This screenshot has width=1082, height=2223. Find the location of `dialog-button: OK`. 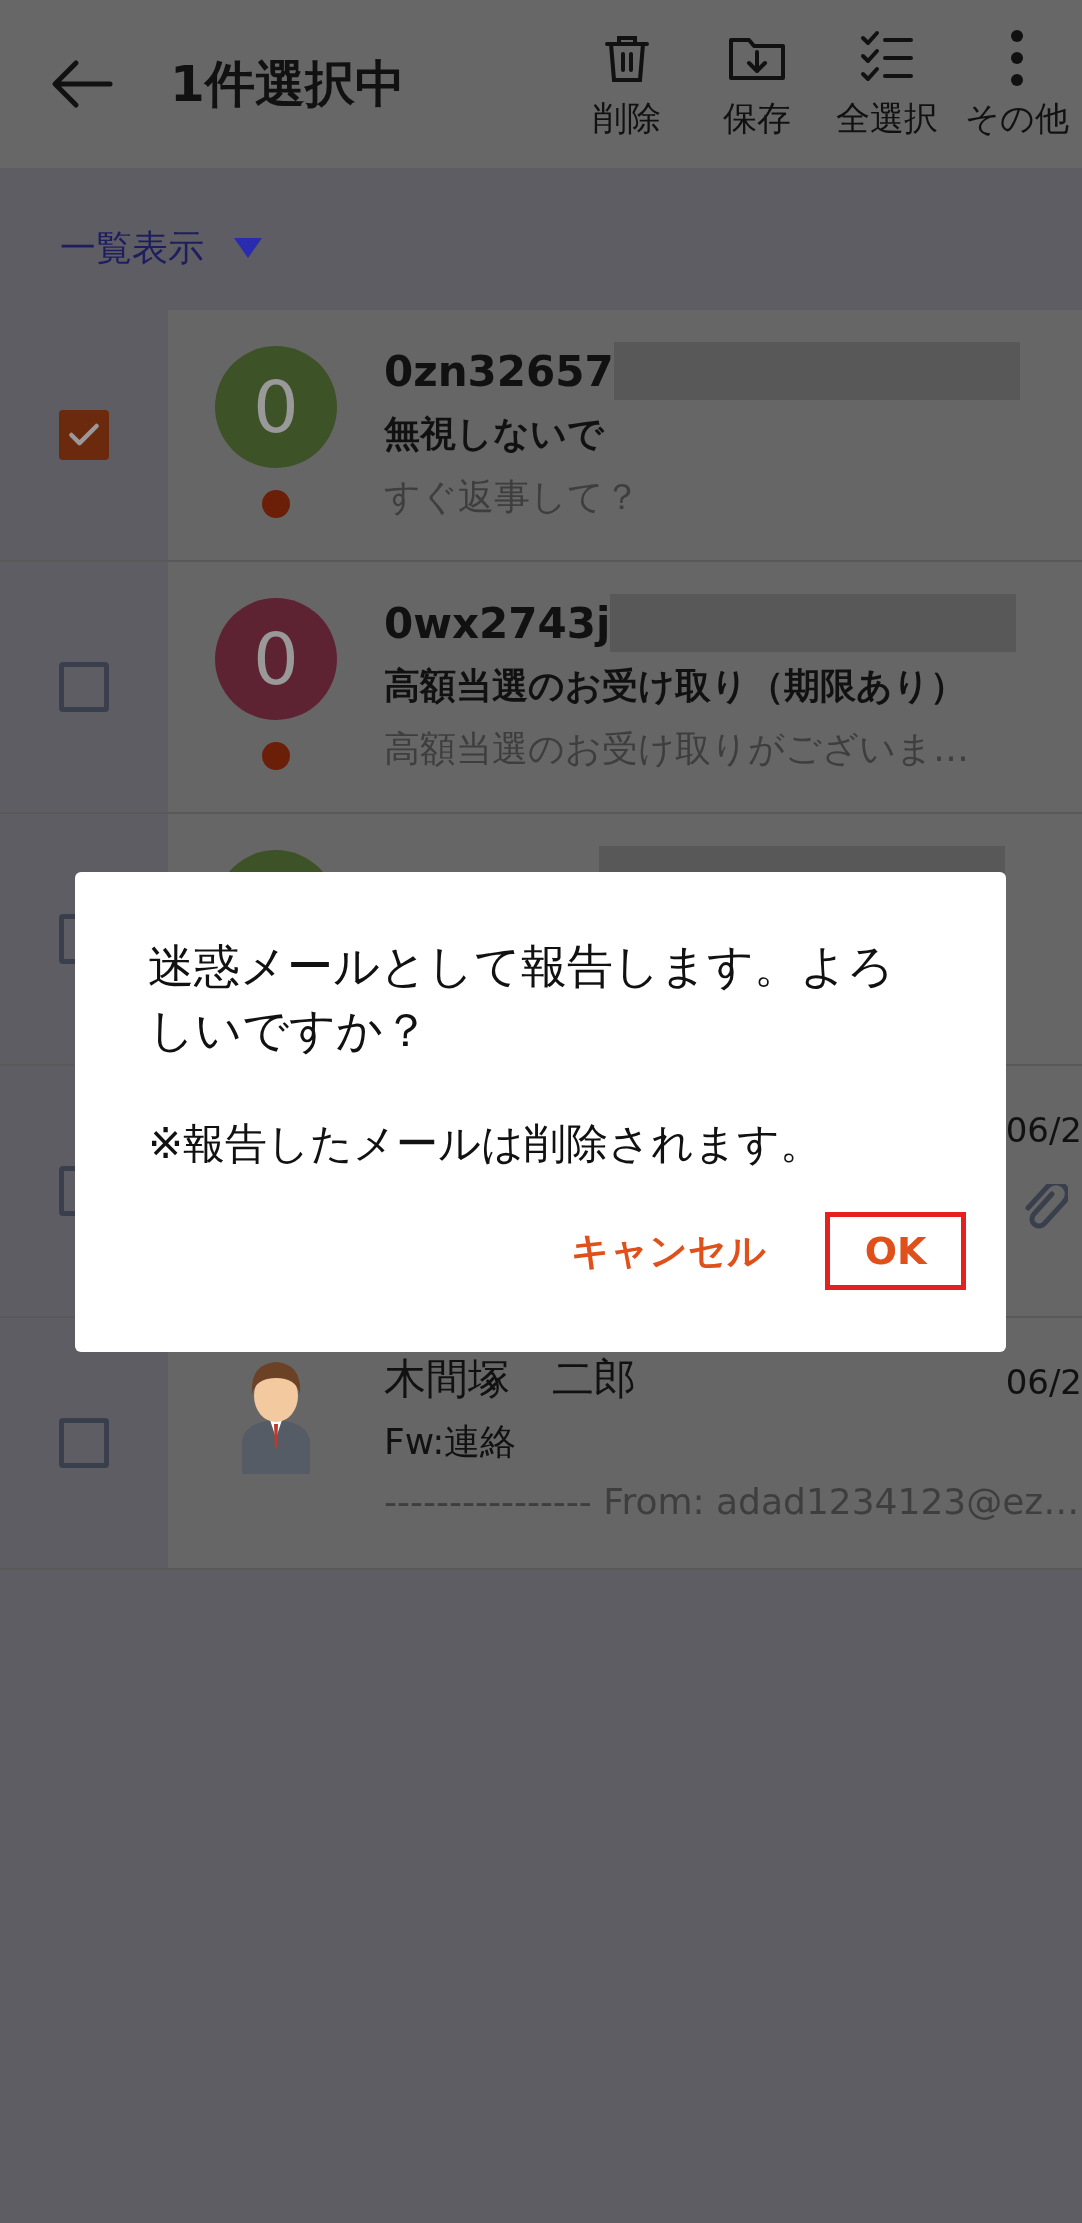

dialog-button: OK is located at coordinates (895, 1251).